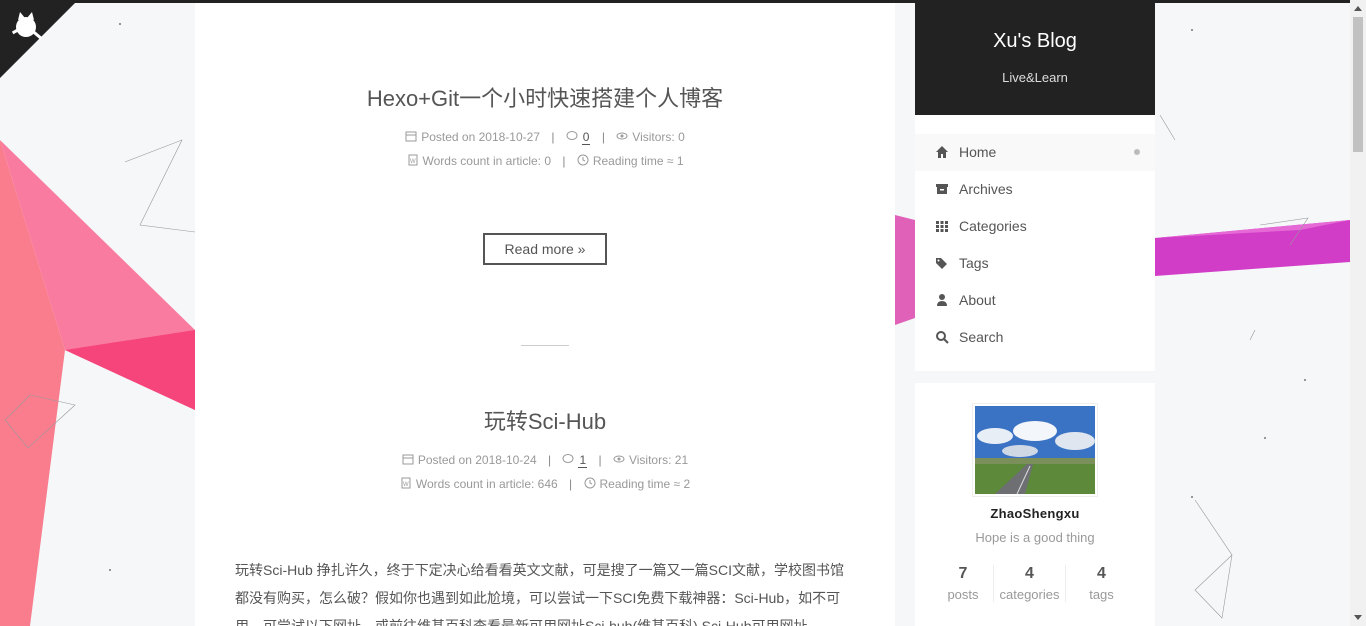  Describe the element at coordinates (547, 484) in the screenshot. I see `words-count: 646` at that location.